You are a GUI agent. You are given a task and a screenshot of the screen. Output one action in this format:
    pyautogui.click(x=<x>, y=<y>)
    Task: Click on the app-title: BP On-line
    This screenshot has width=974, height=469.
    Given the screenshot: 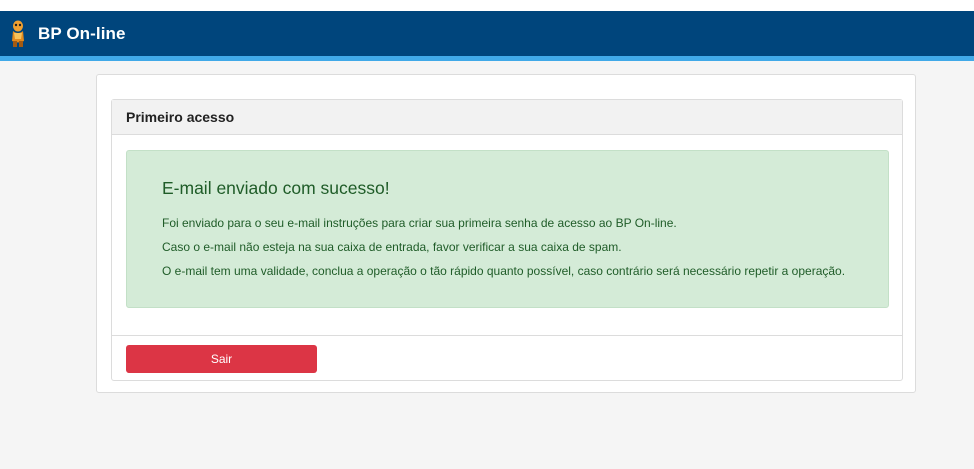 What is the action you would take?
    pyautogui.click(x=82, y=34)
    